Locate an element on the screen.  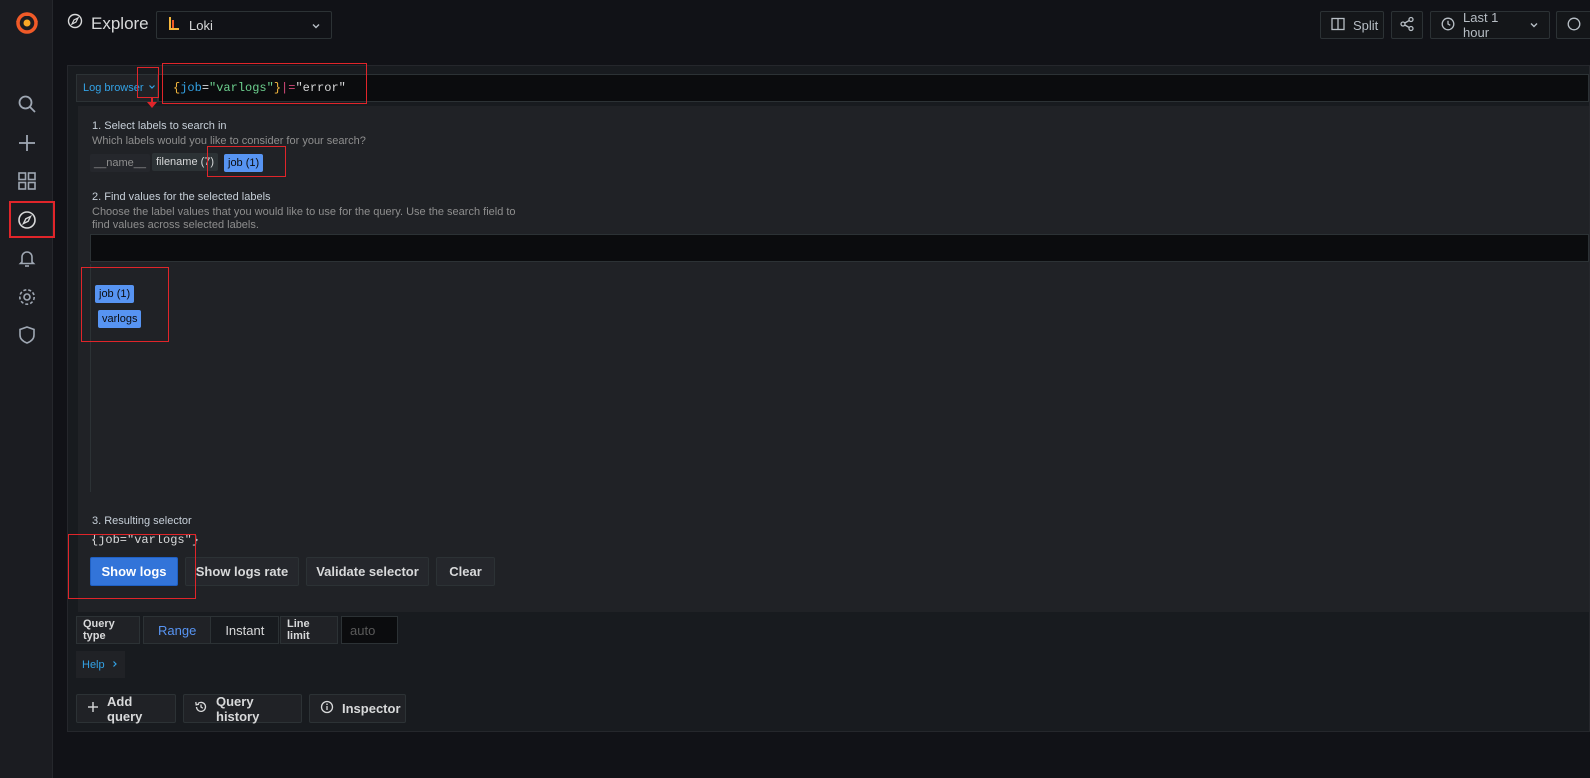
clock-icon is located at coordinates (1448, 25).